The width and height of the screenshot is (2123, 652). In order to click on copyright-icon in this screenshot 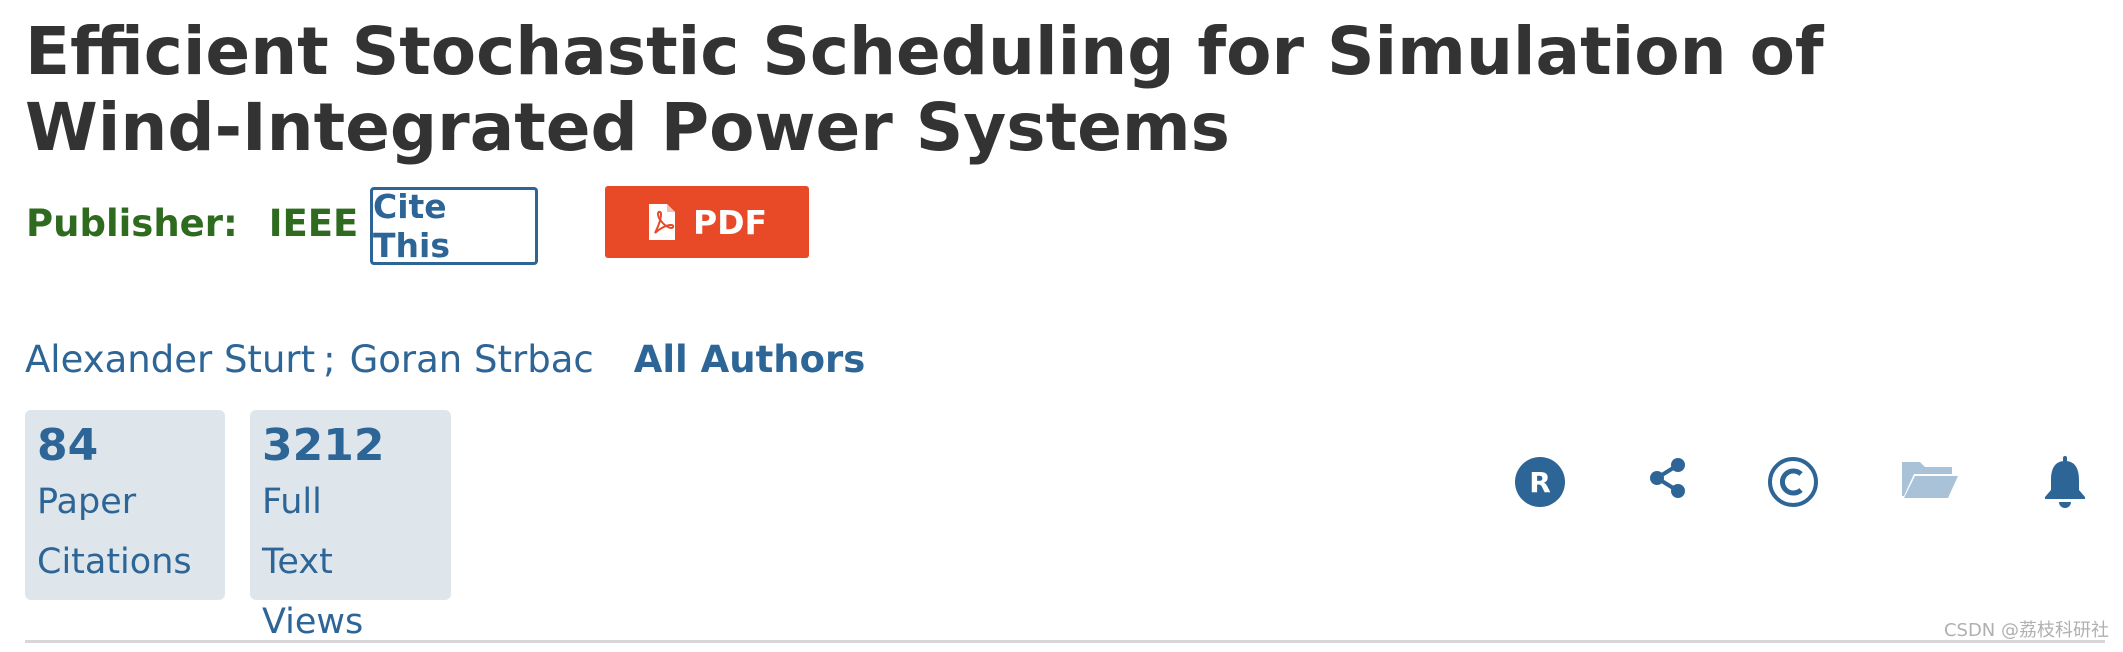, I will do `click(1793, 482)`.